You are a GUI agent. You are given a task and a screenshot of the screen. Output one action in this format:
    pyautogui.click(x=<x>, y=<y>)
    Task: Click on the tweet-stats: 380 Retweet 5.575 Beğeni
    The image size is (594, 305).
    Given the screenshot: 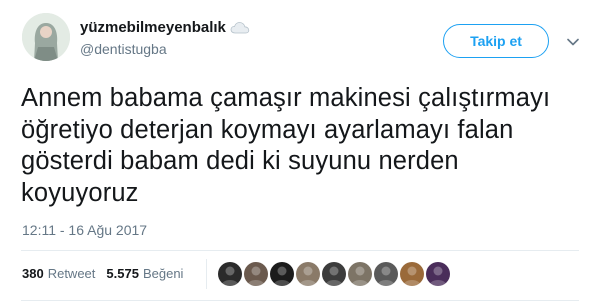 What is the action you would take?
    pyautogui.click(x=102, y=273)
    